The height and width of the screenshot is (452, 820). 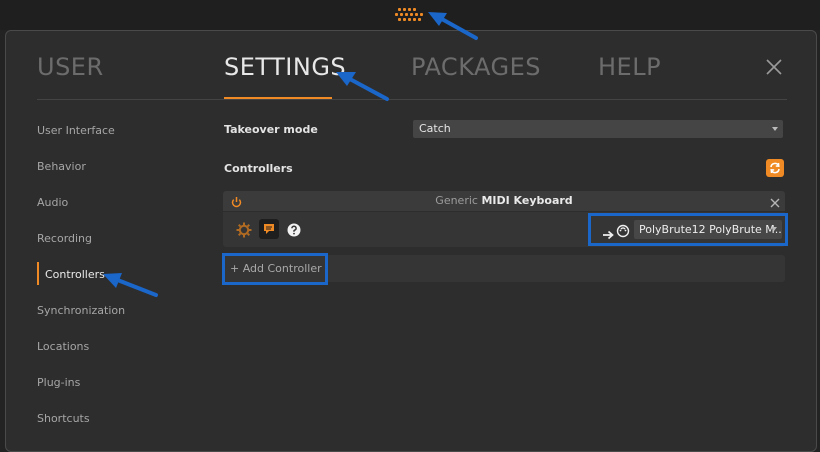 I want to click on gear-icon, so click(x=244, y=230).